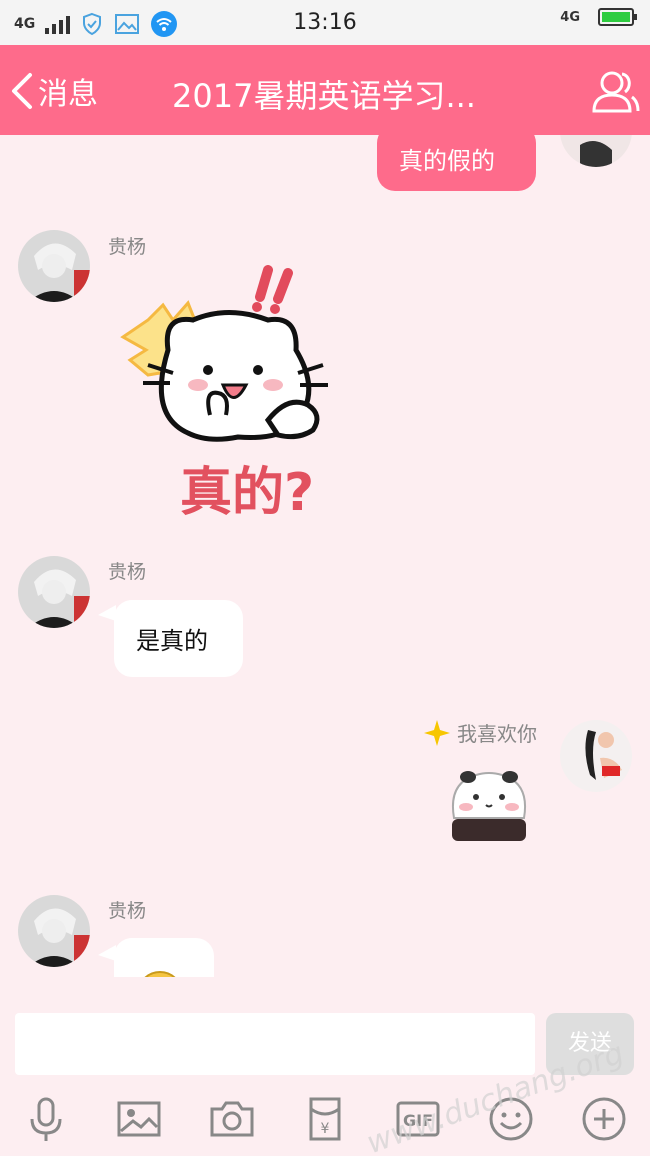 The width and height of the screenshot is (650, 1156). I want to click on message-bubble, so click(164, 957).